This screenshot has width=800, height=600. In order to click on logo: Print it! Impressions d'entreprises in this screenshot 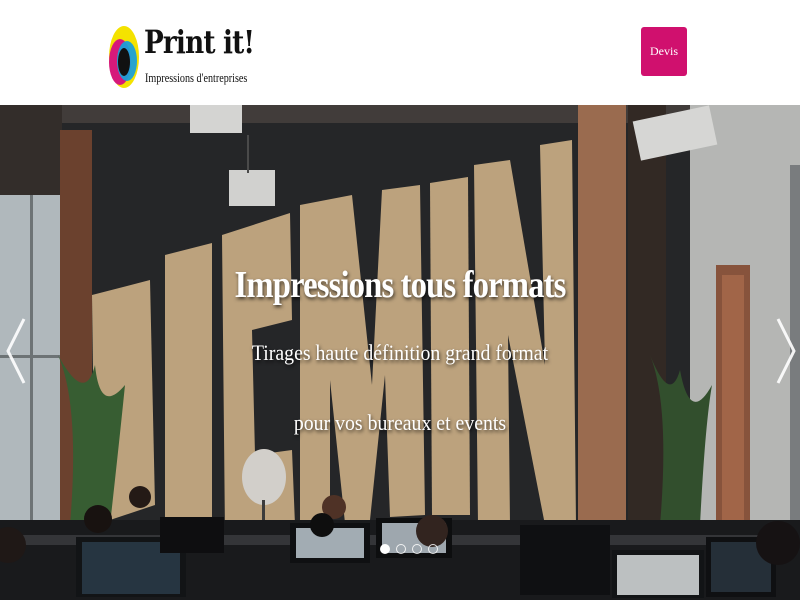, I will do `click(181, 57)`.